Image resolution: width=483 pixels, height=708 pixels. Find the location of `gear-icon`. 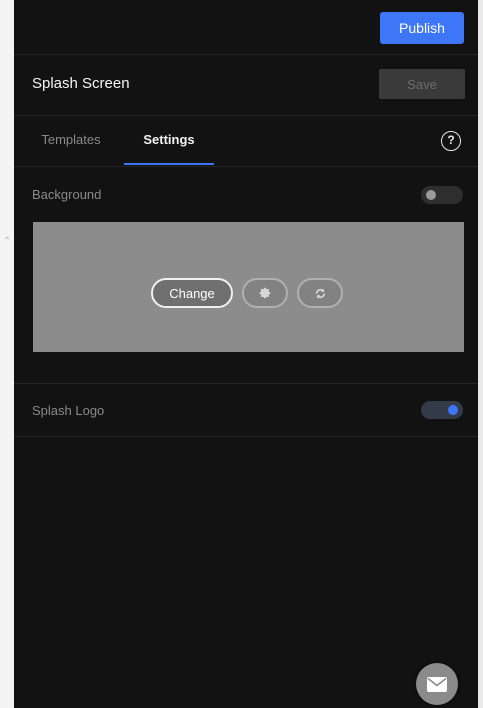

gear-icon is located at coordinates (265, 293).